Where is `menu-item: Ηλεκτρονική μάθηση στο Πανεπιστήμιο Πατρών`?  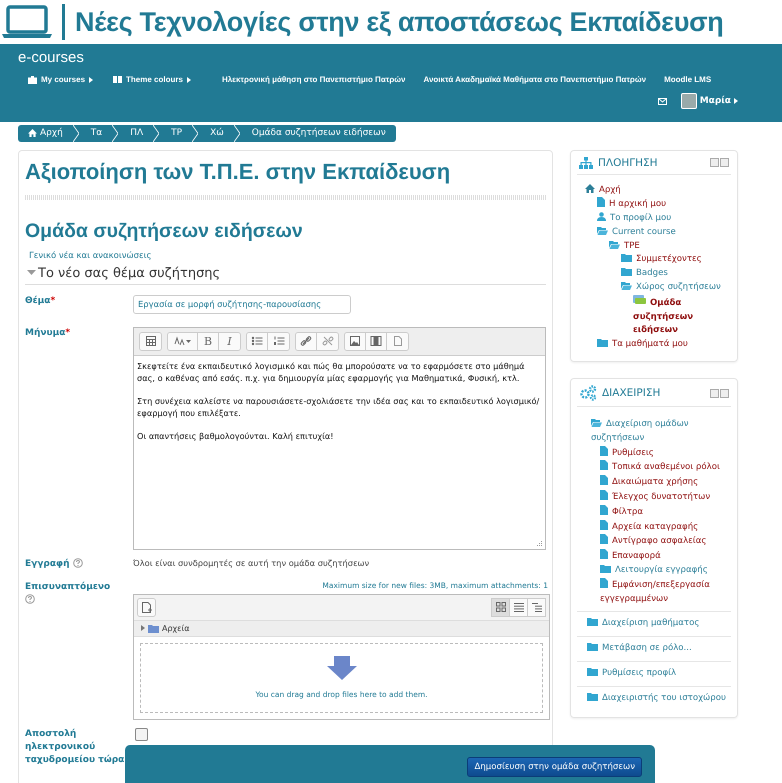
menu-item: Ηλεκτρονική μάθηση στο Πανεπιστήμιο Πατρών is located at coordinates (313, 79).